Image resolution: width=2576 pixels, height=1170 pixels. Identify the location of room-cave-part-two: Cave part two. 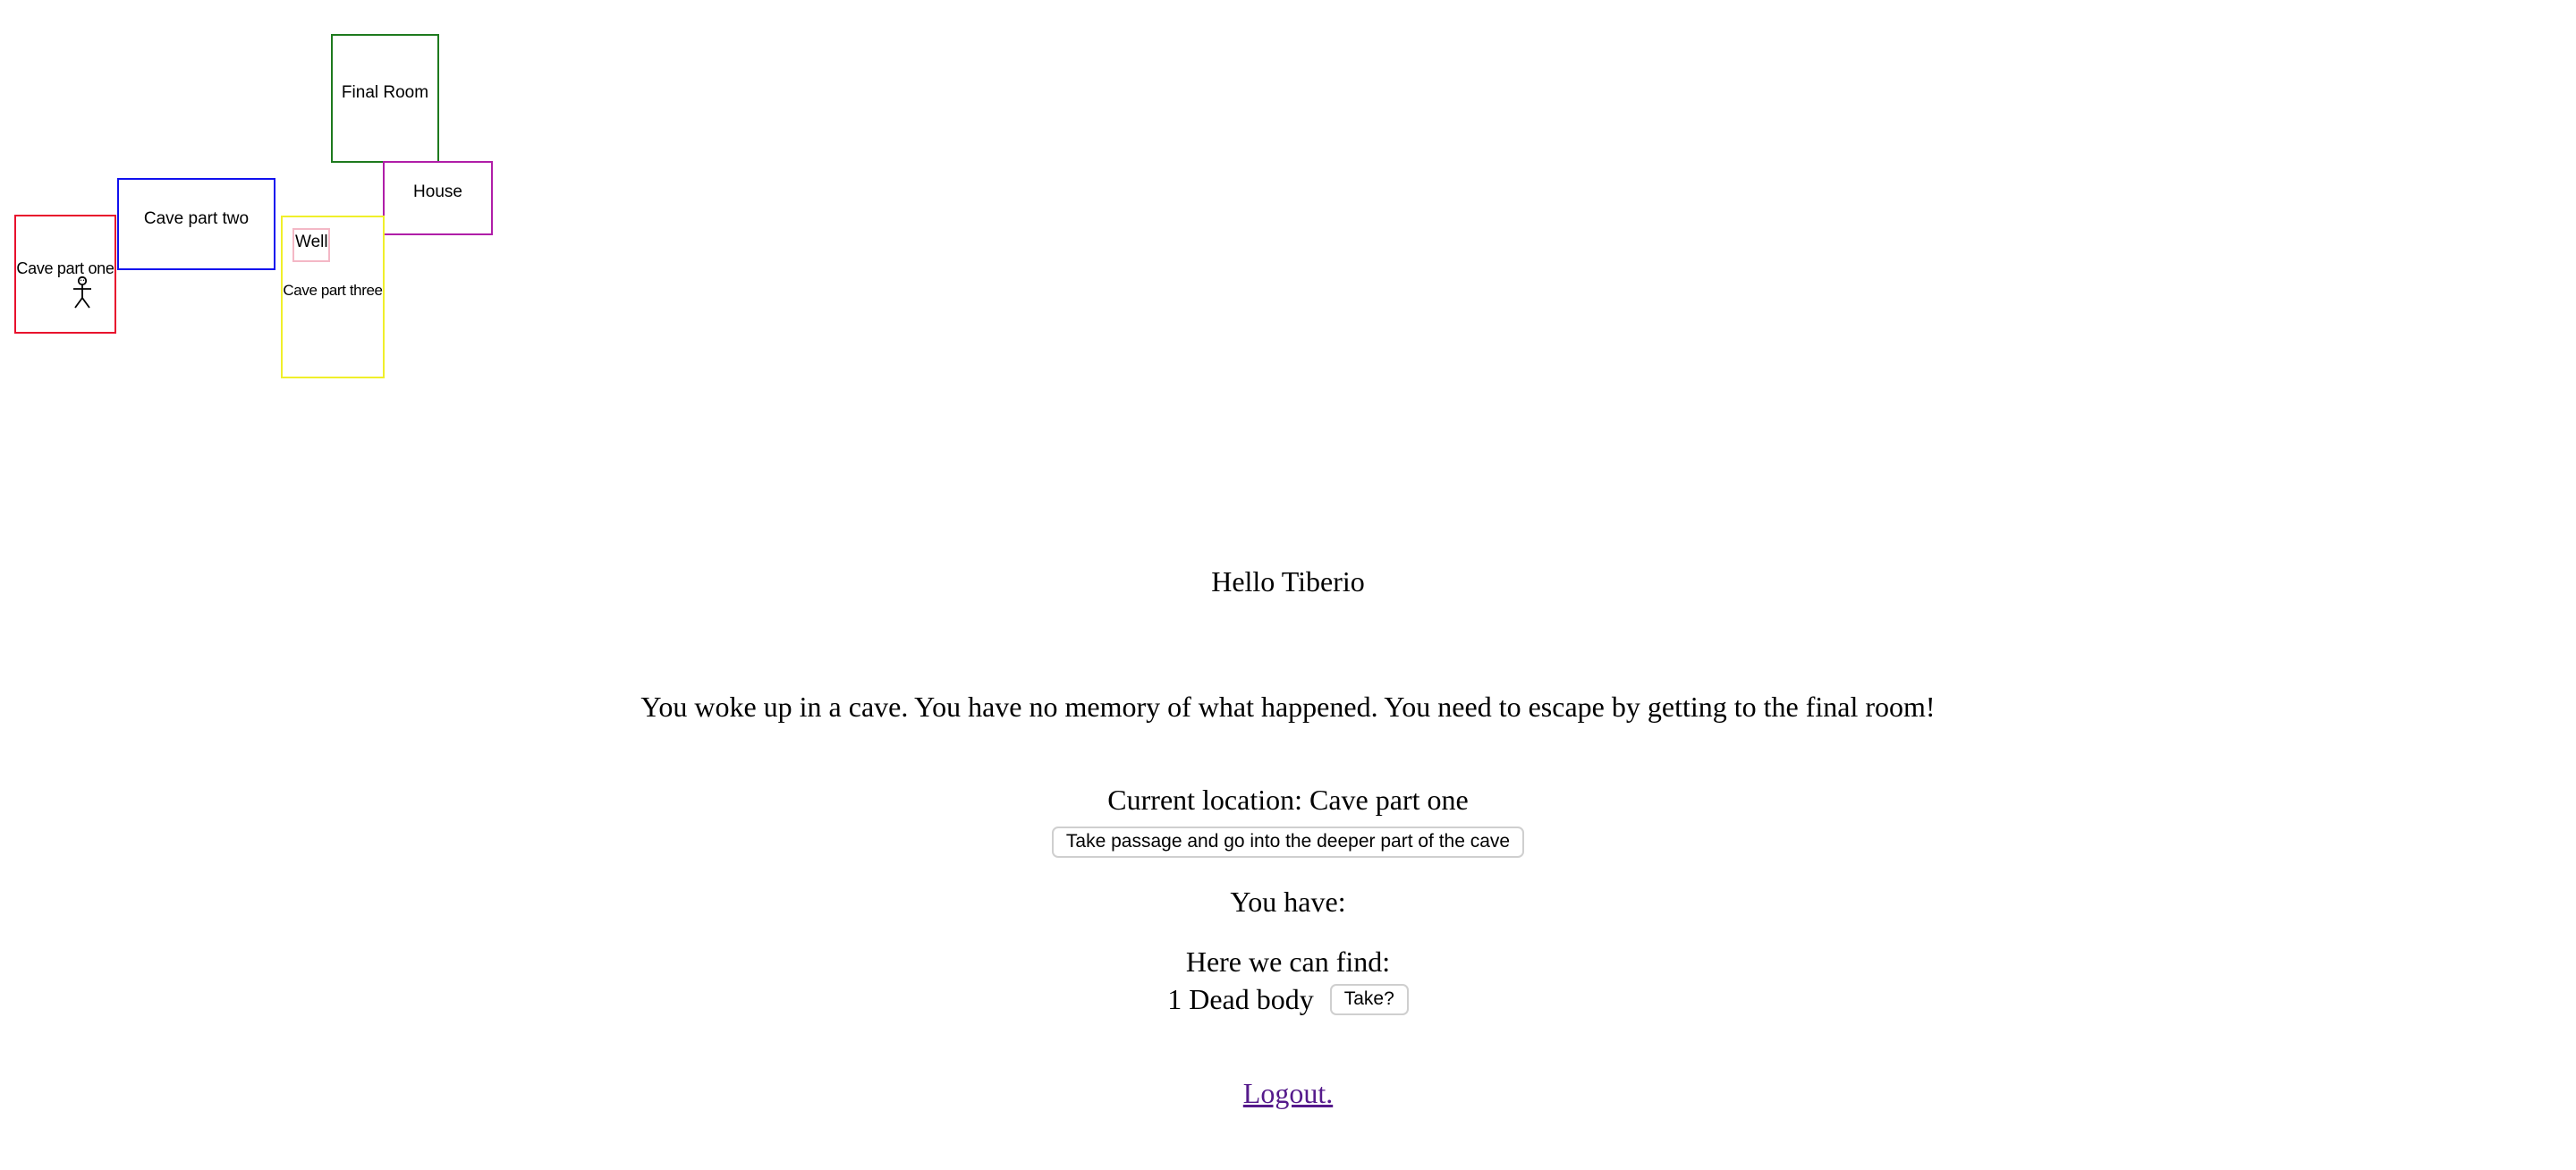
(196, 224).